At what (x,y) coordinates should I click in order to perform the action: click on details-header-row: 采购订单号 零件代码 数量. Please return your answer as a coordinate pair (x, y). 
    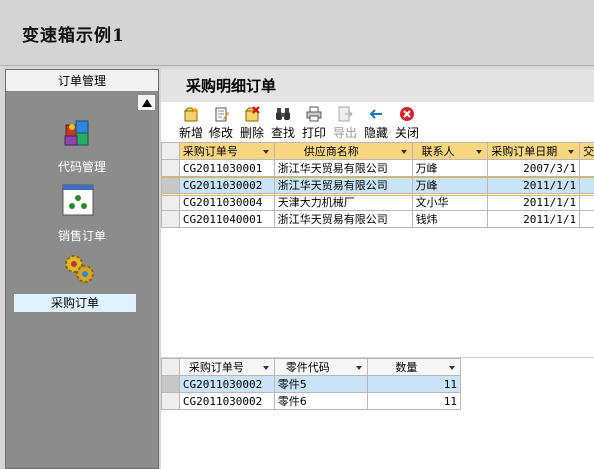
    Looking at the image, I should click on (311, 367).